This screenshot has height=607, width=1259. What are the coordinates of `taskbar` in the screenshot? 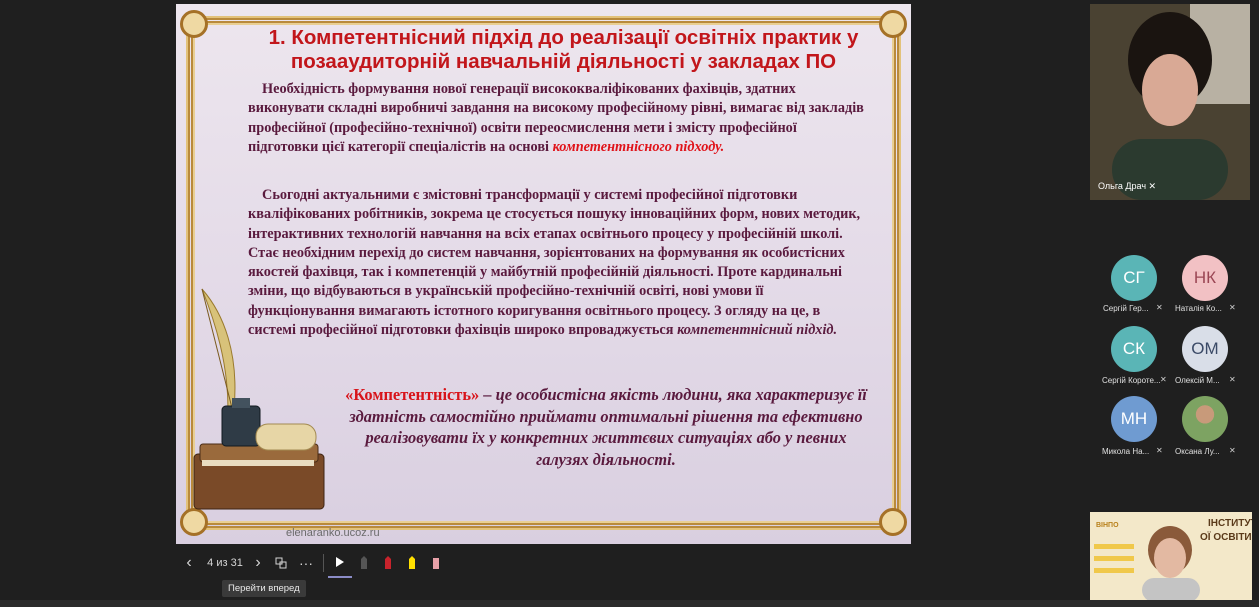 It's located at (629, 603).